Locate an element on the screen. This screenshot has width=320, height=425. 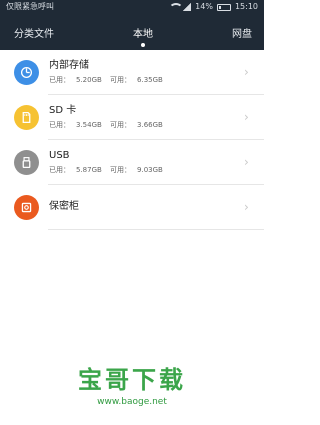
usb-icon is located at coordinates (26, 162).